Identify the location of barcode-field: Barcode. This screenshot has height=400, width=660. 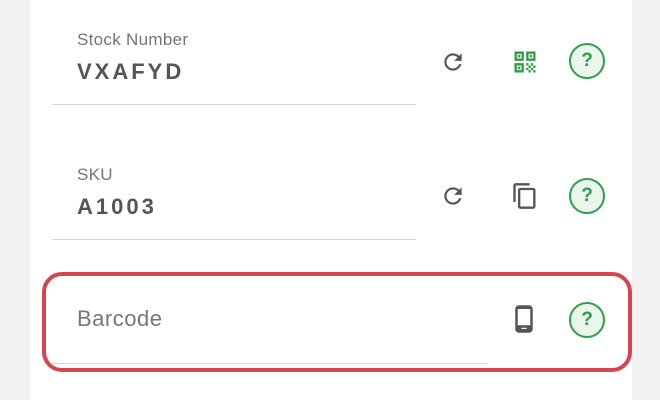
(272, 328).